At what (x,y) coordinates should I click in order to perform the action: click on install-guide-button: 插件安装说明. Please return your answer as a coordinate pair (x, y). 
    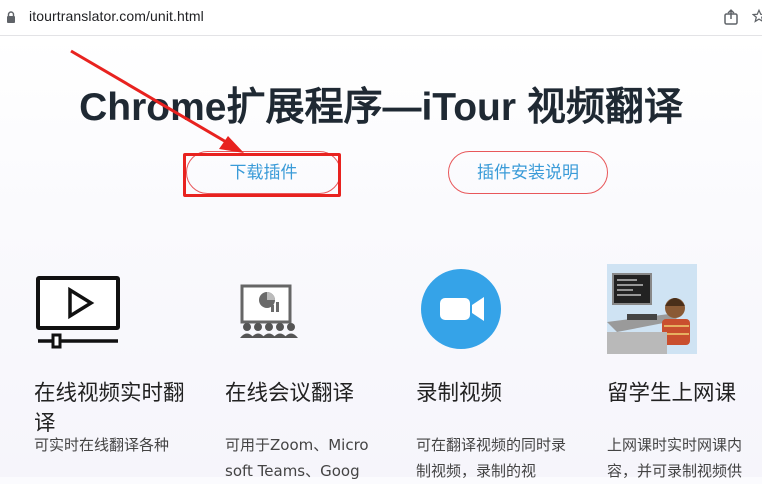
    Looking at the image, I should click on (528, 172).